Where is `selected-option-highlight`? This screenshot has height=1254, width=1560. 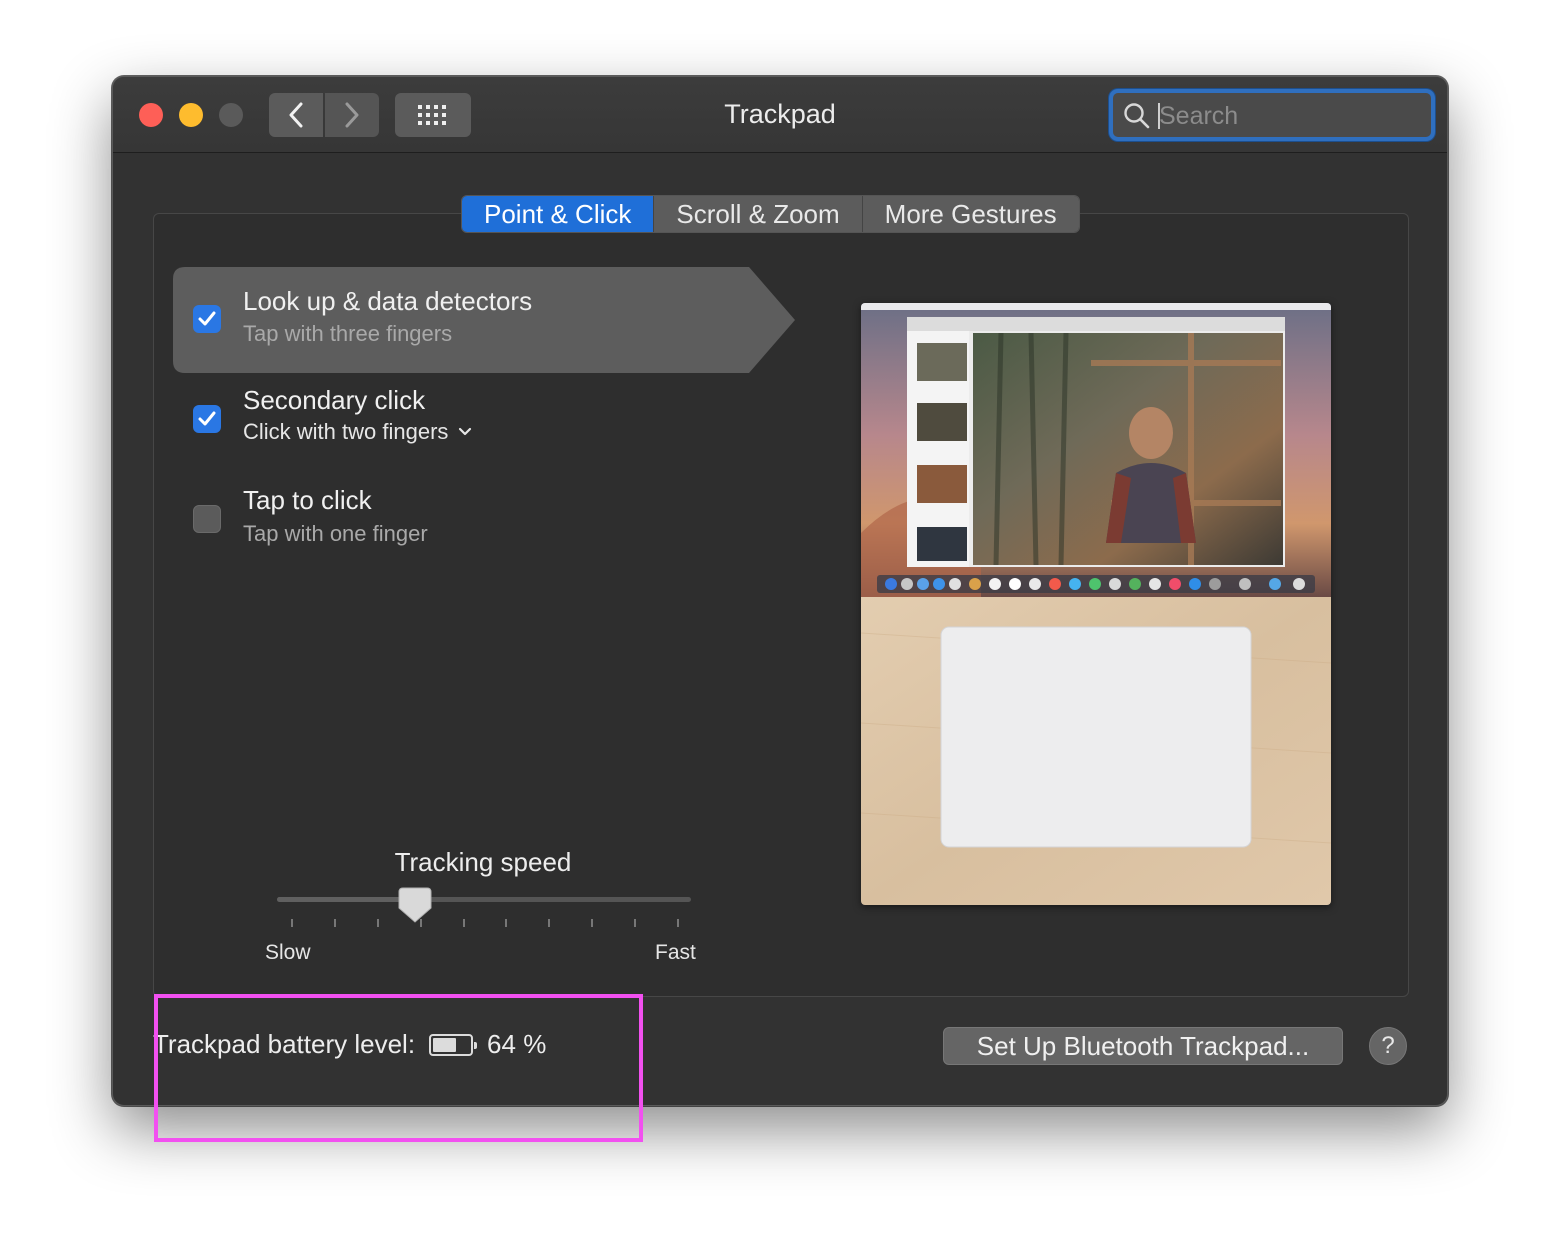 selected-option-highlight is located at coordinates (484, 320).